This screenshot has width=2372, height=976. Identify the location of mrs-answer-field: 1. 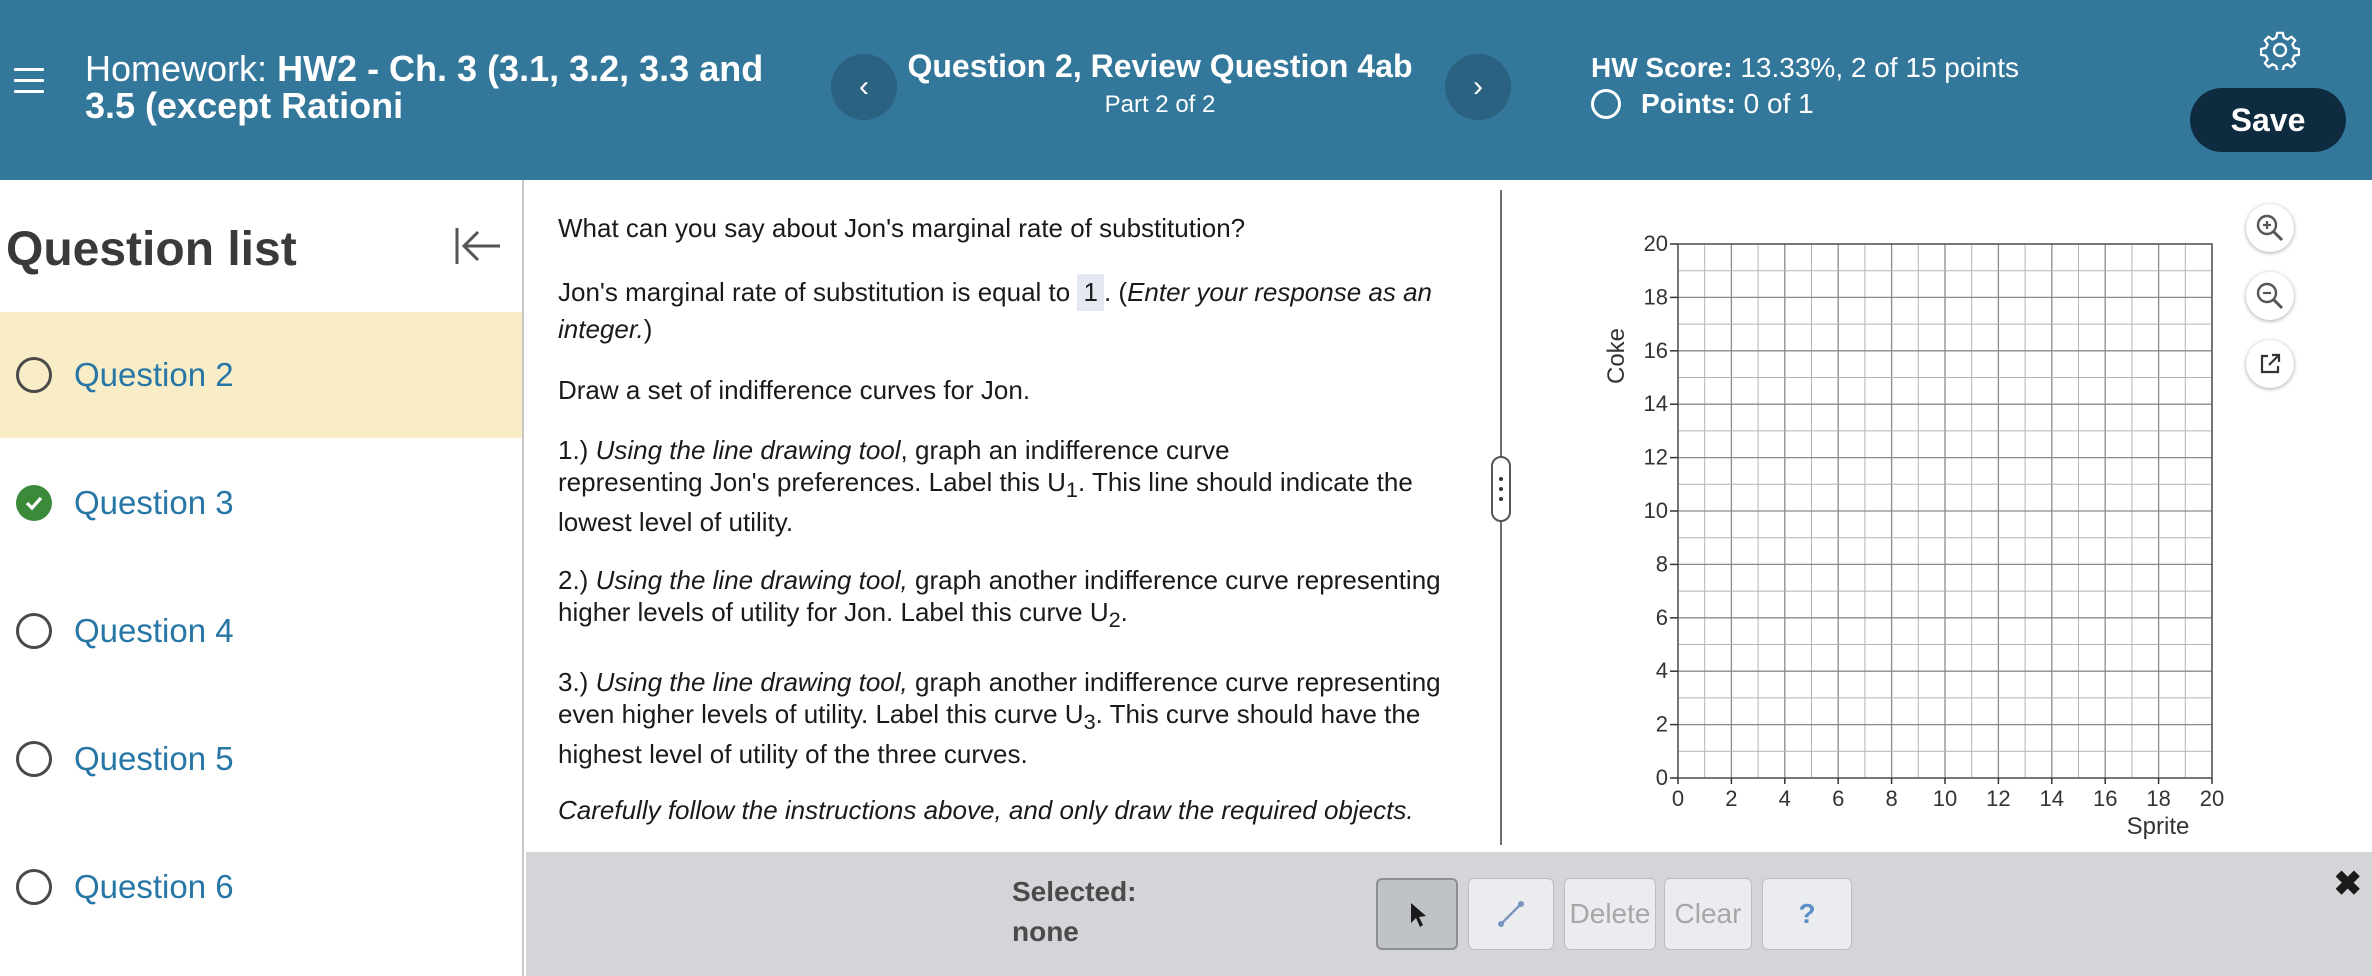
(1090, 292).